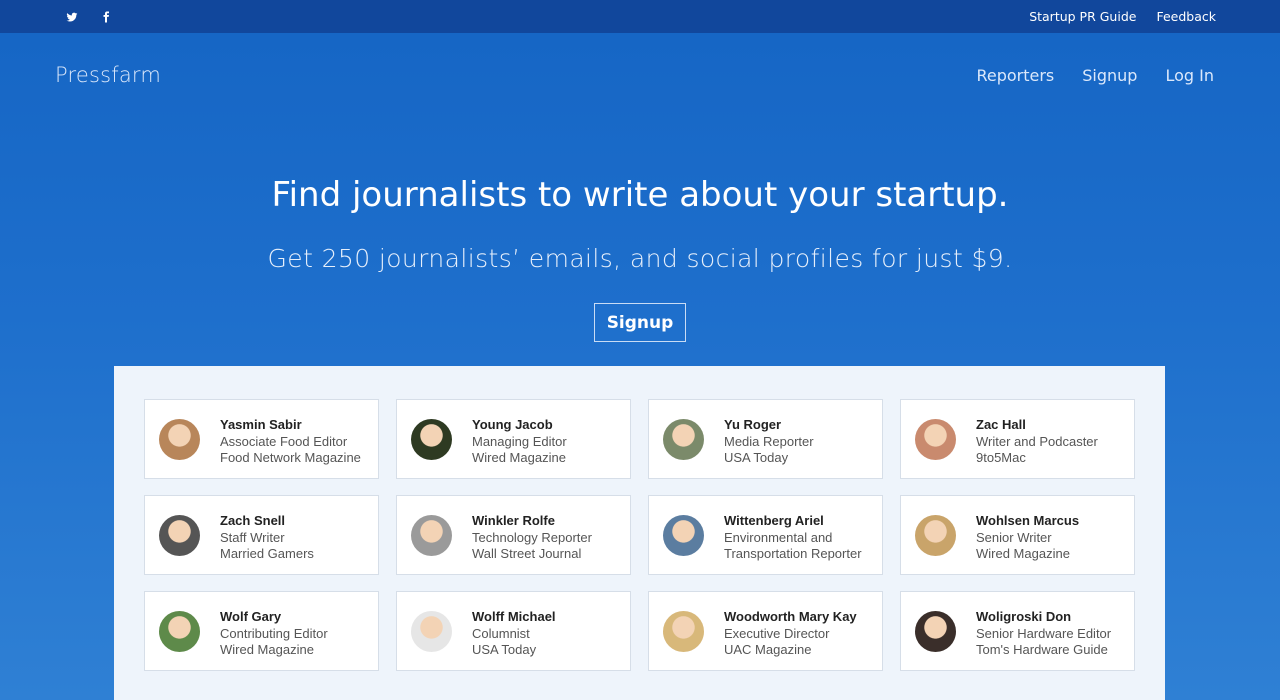  I want to click on reporter-card: Young Jacob Managing Editor Wired Magazine, so click(513, 439).